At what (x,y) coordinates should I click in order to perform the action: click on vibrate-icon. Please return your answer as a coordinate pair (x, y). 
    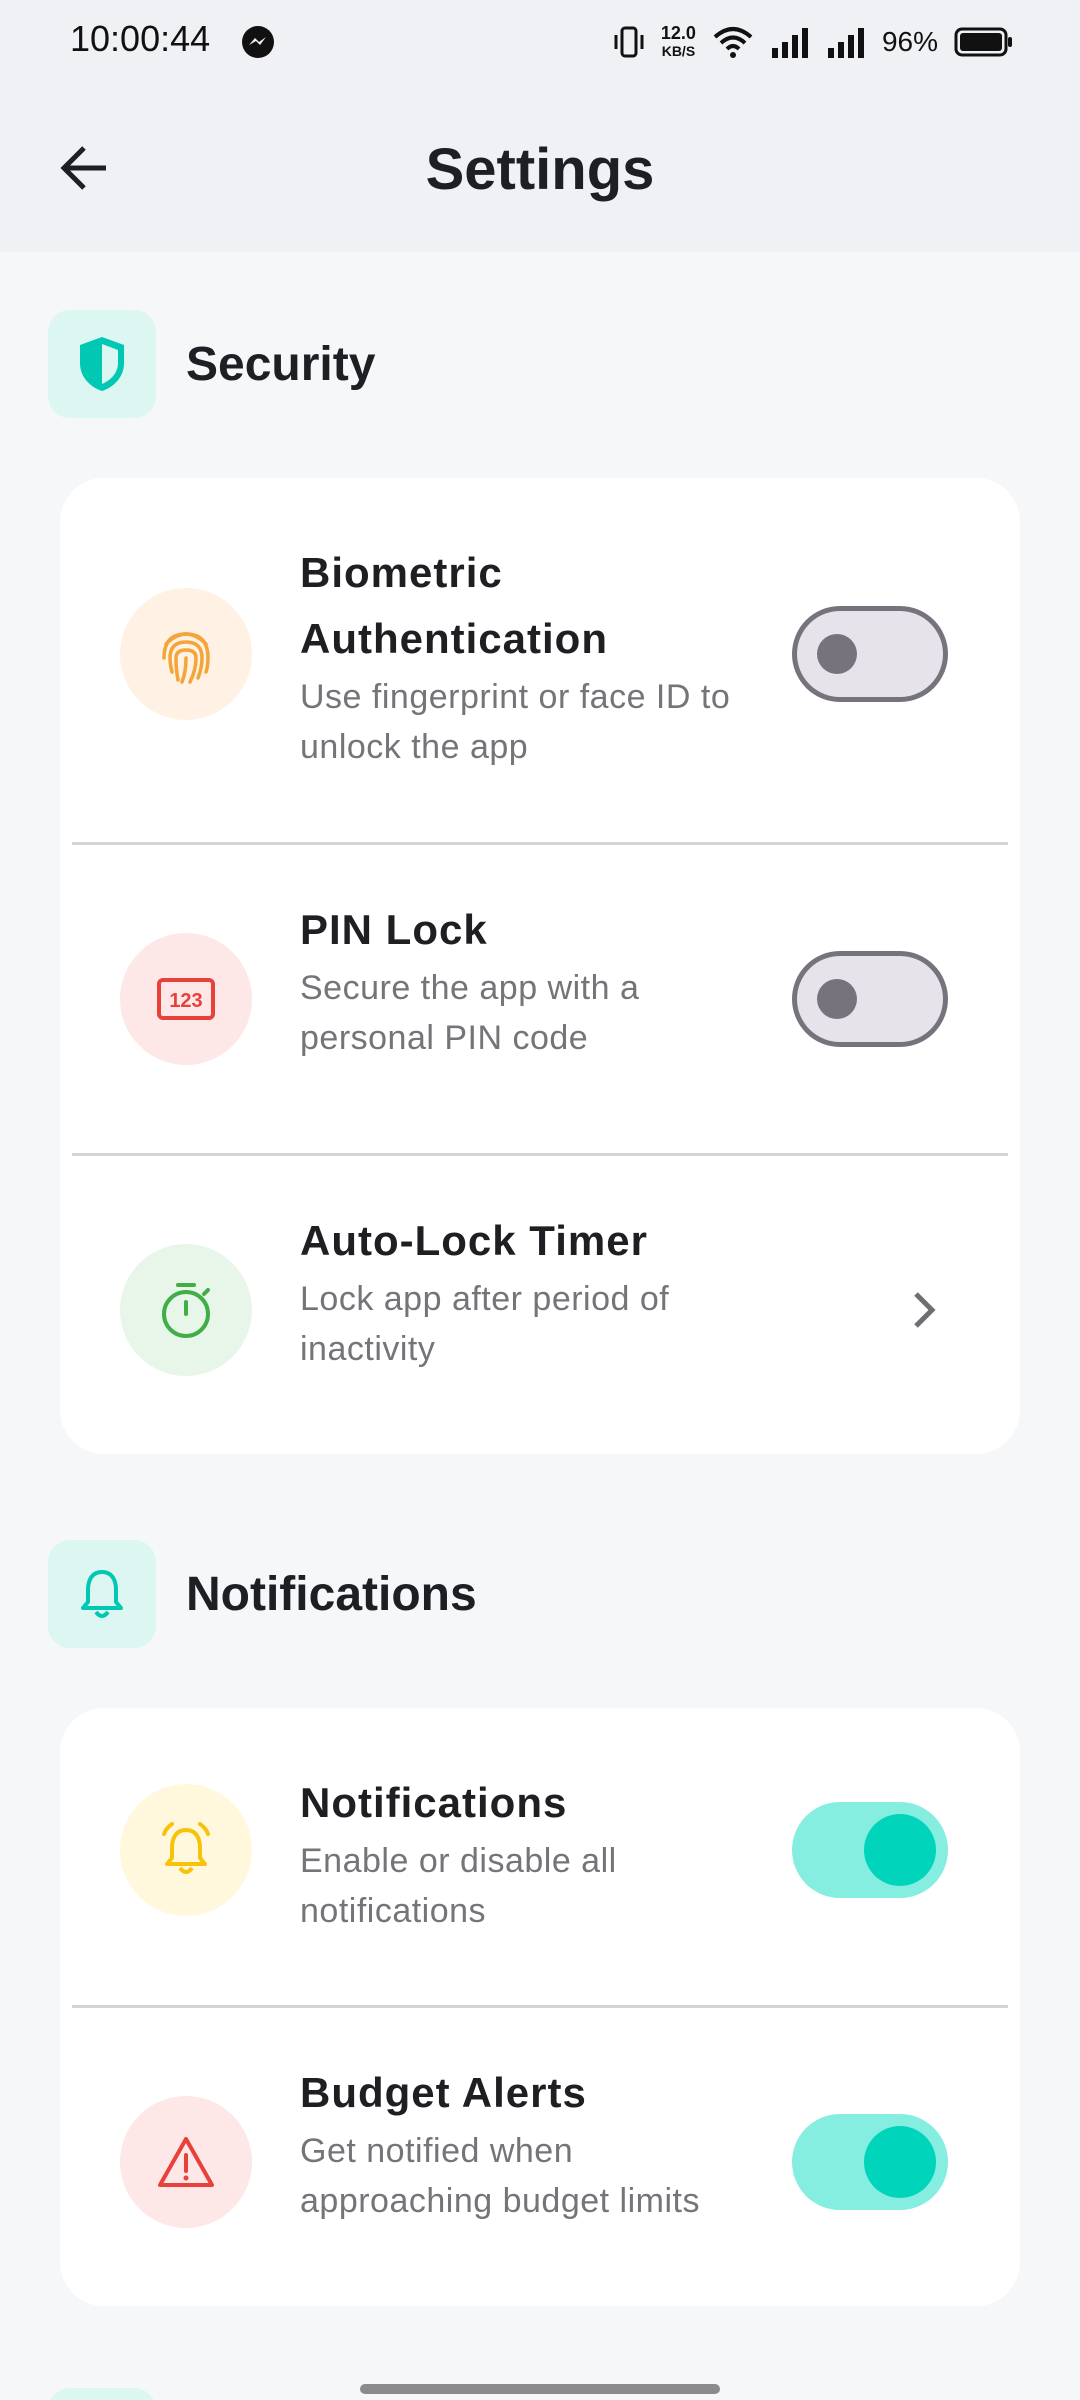
    Looking at the image, I should click on (629, 42).